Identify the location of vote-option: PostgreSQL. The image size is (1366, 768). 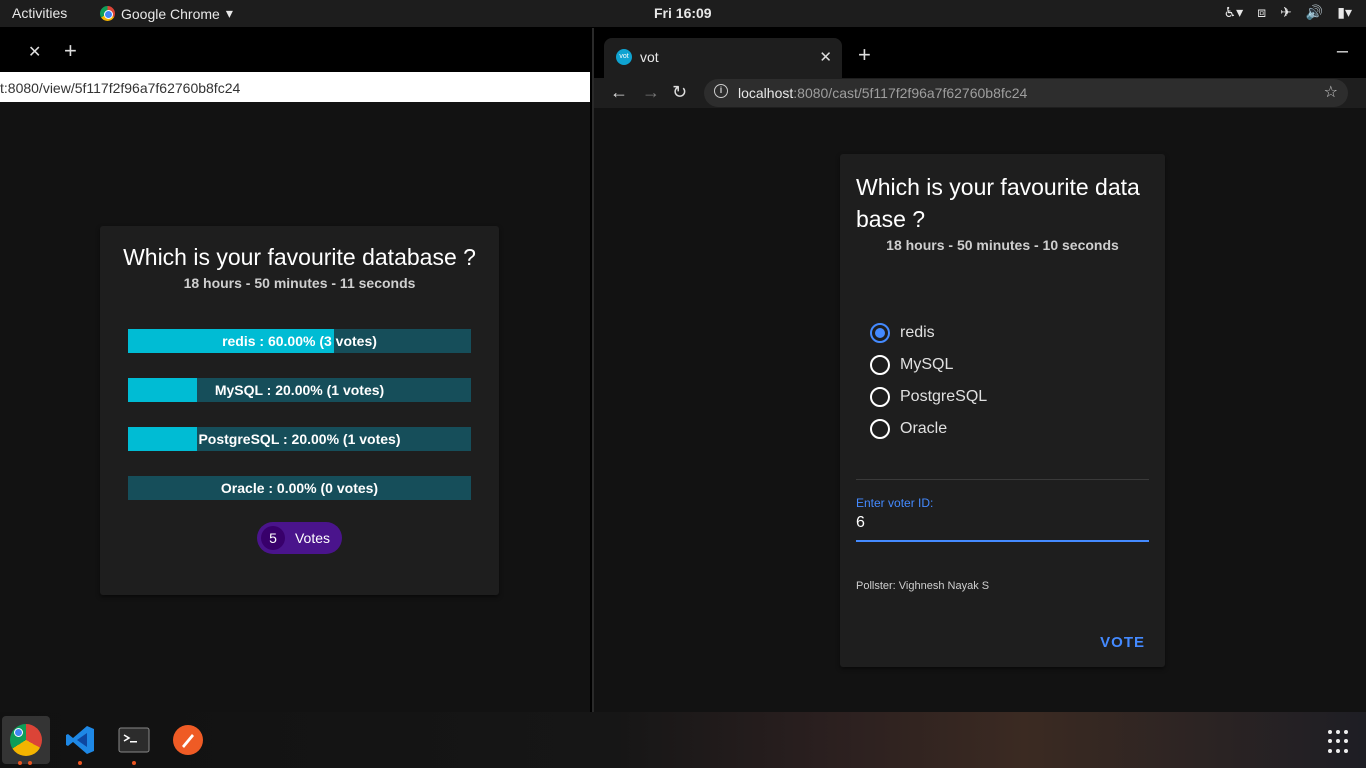
(1017, 397).